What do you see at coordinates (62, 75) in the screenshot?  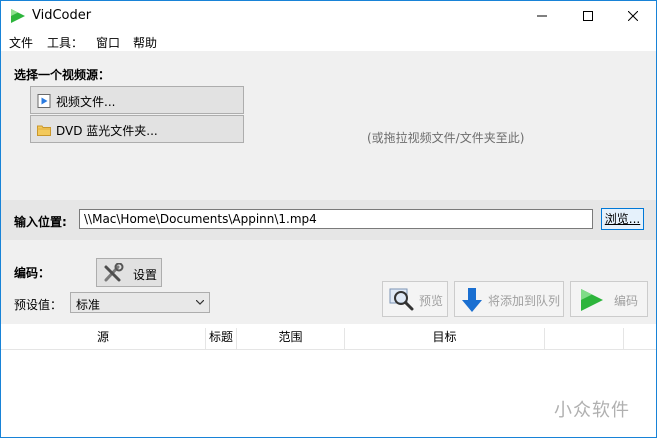 I see `source-heading: 选择一个视频源：` at bounding box center [62, 75].